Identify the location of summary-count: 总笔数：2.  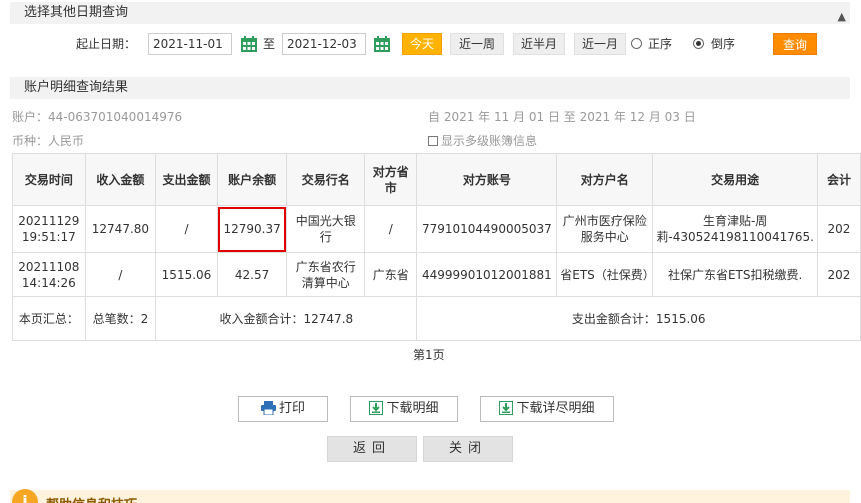
(120, 318).